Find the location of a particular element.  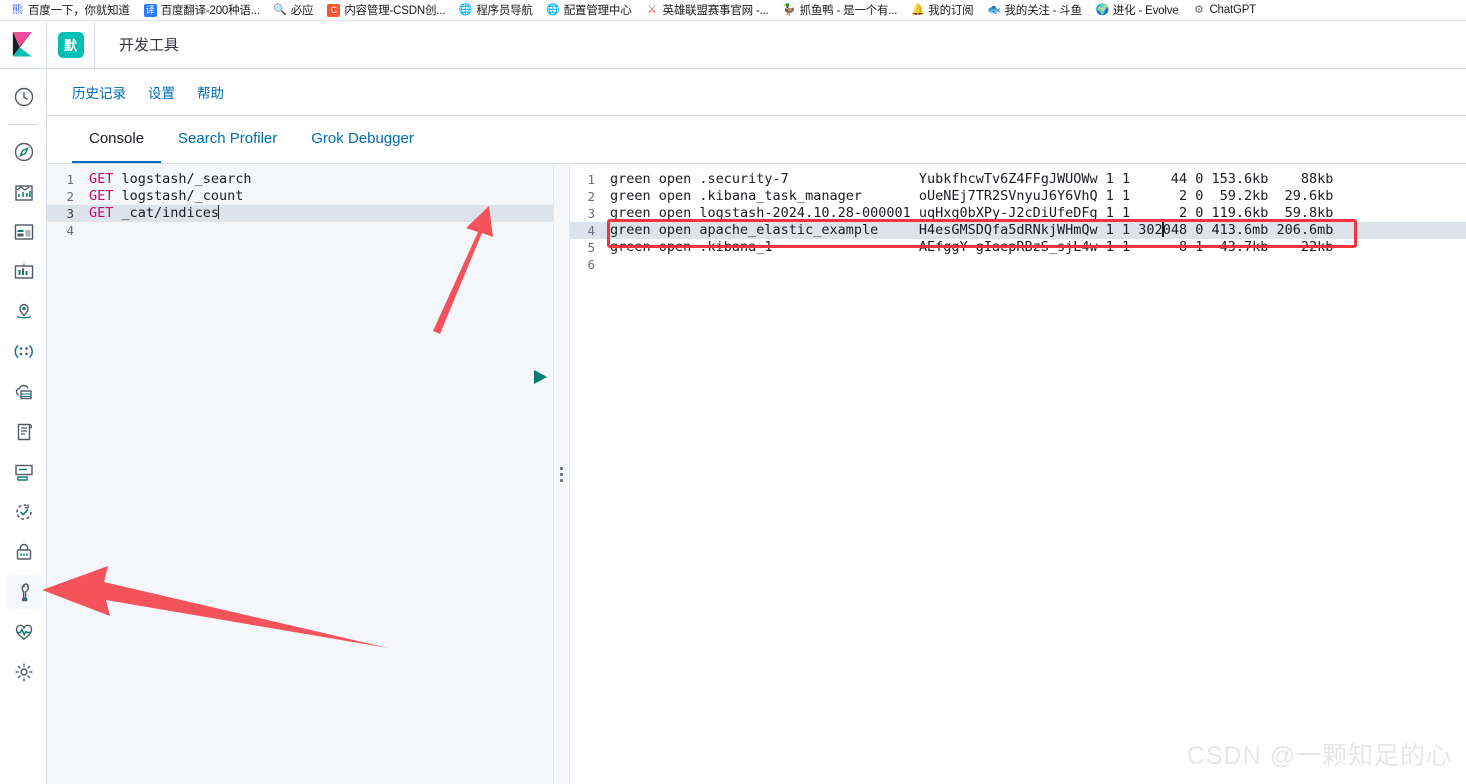

drag-handle-dots is located at coordinates (561, 474).